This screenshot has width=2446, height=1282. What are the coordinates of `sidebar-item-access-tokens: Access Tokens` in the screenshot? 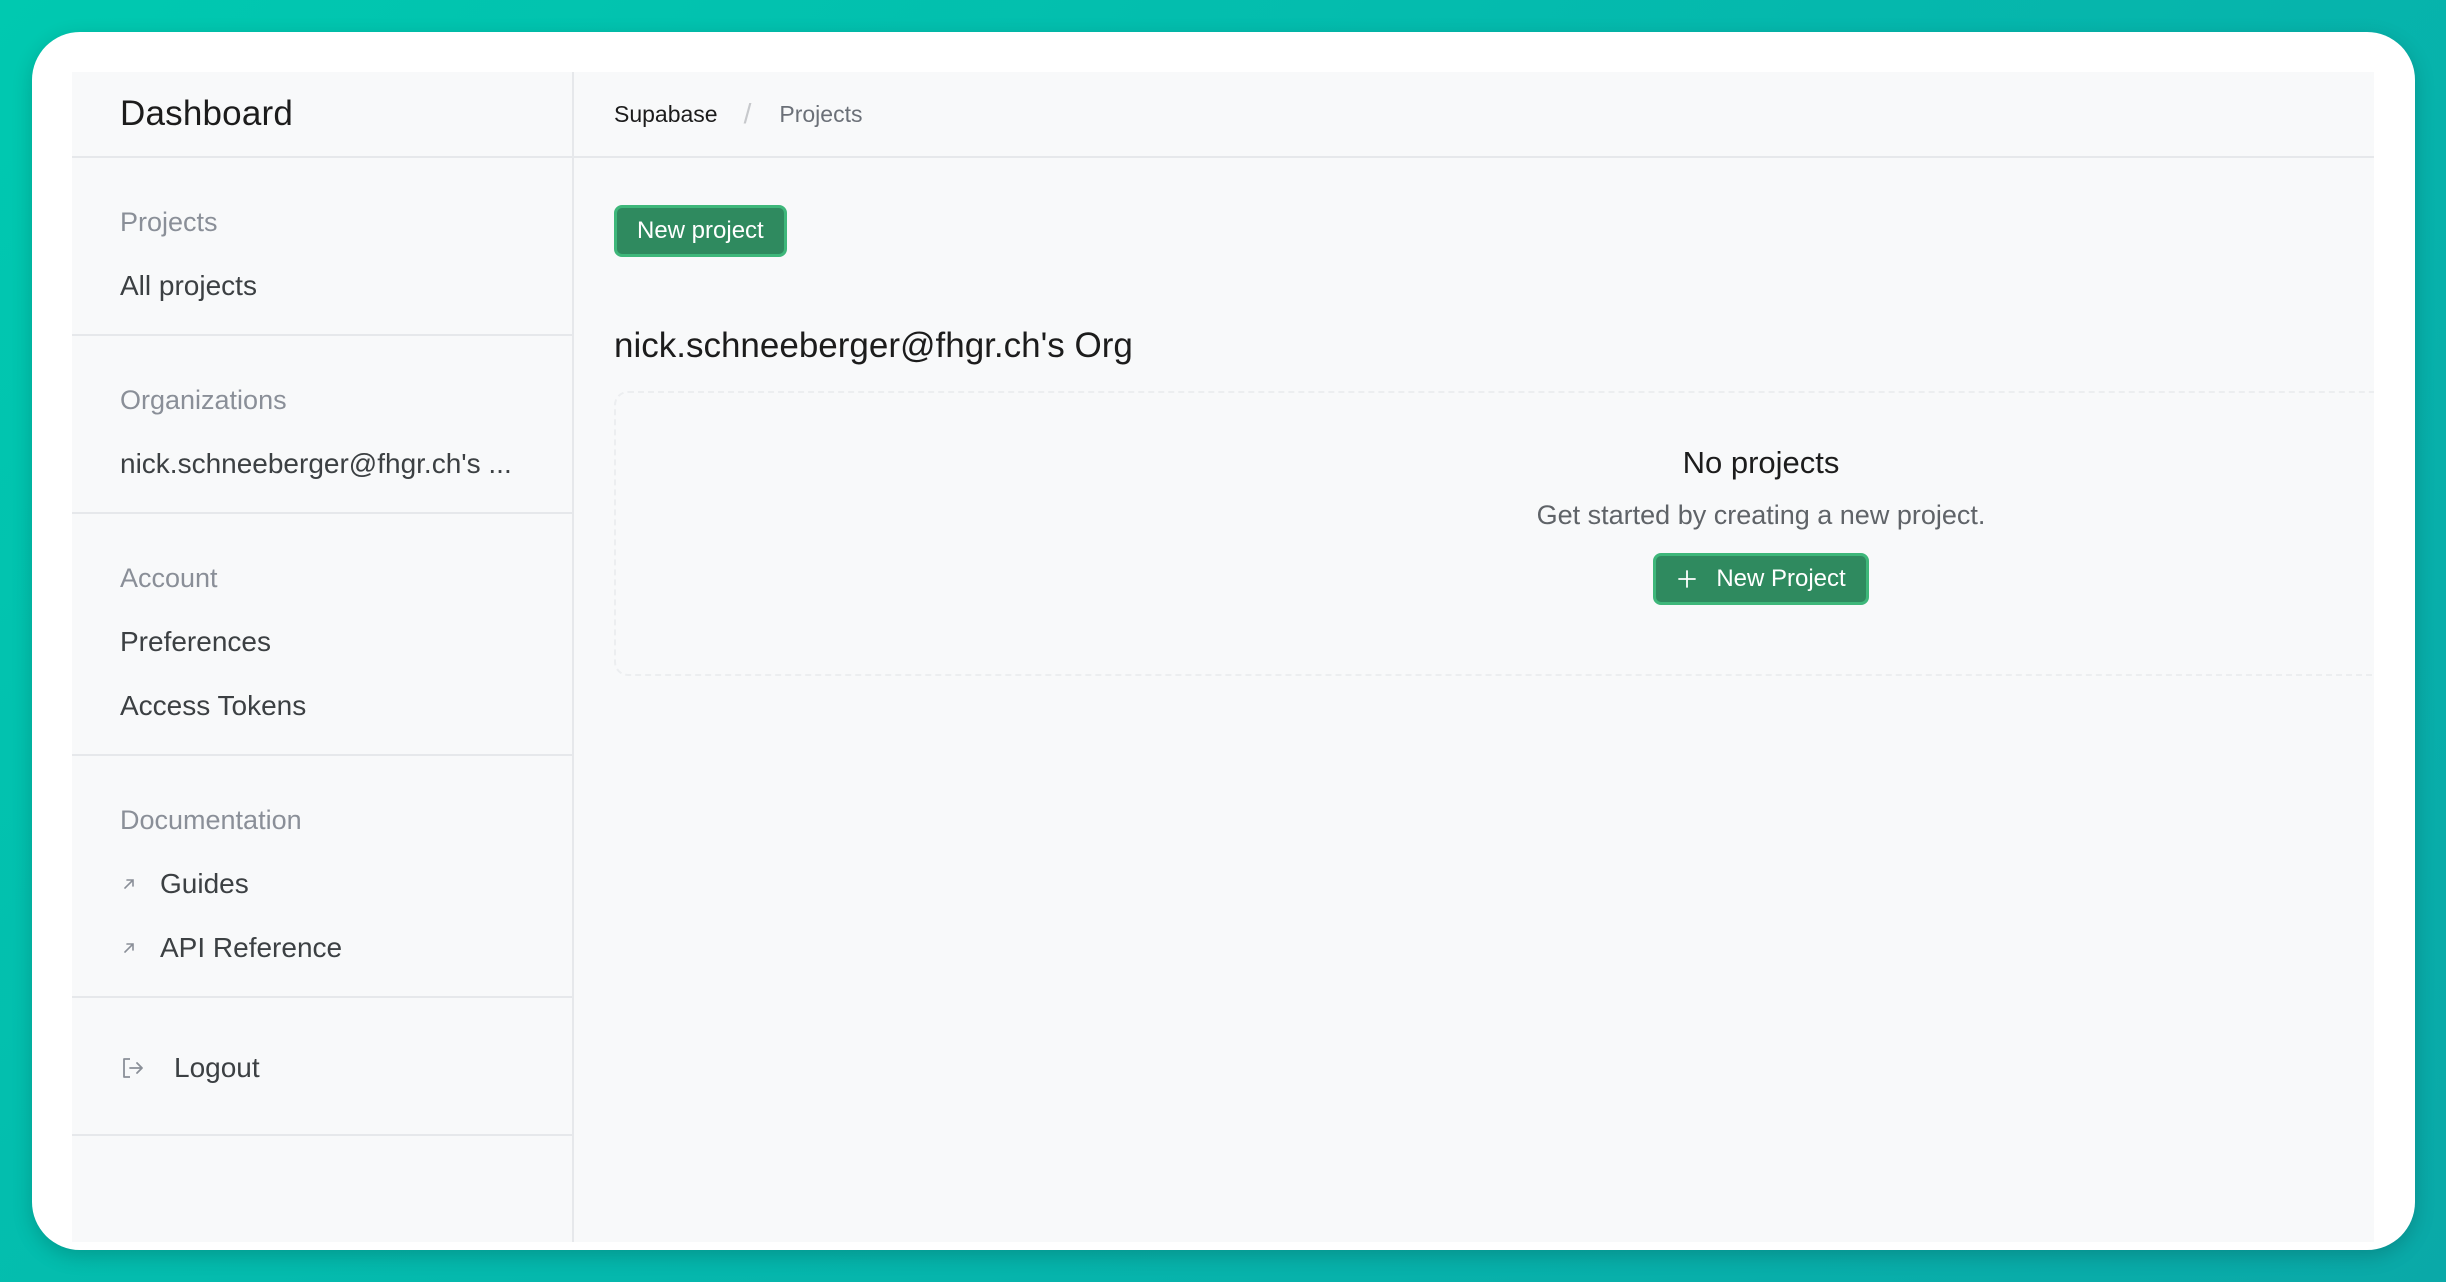 It's located at (322, 706).